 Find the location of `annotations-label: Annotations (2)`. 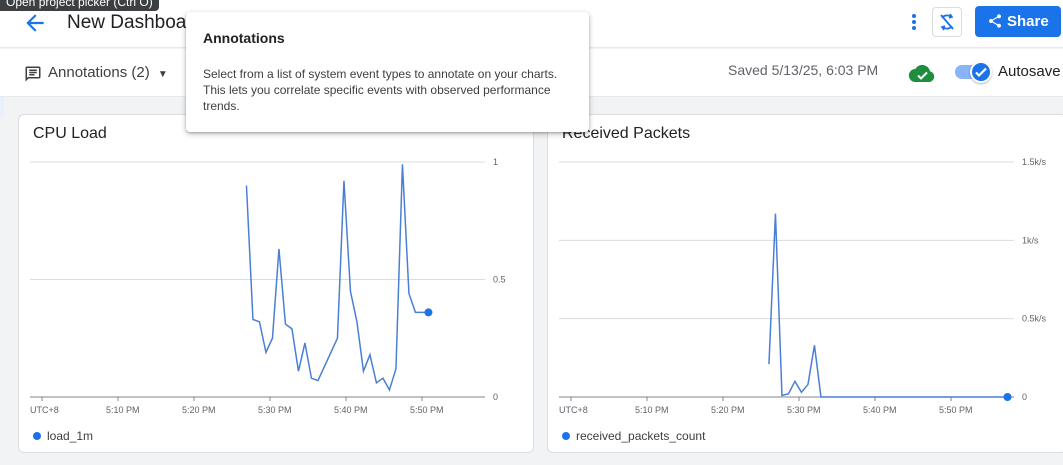

annotations-label: Annotations (2) is located at coordinates (99, 72).